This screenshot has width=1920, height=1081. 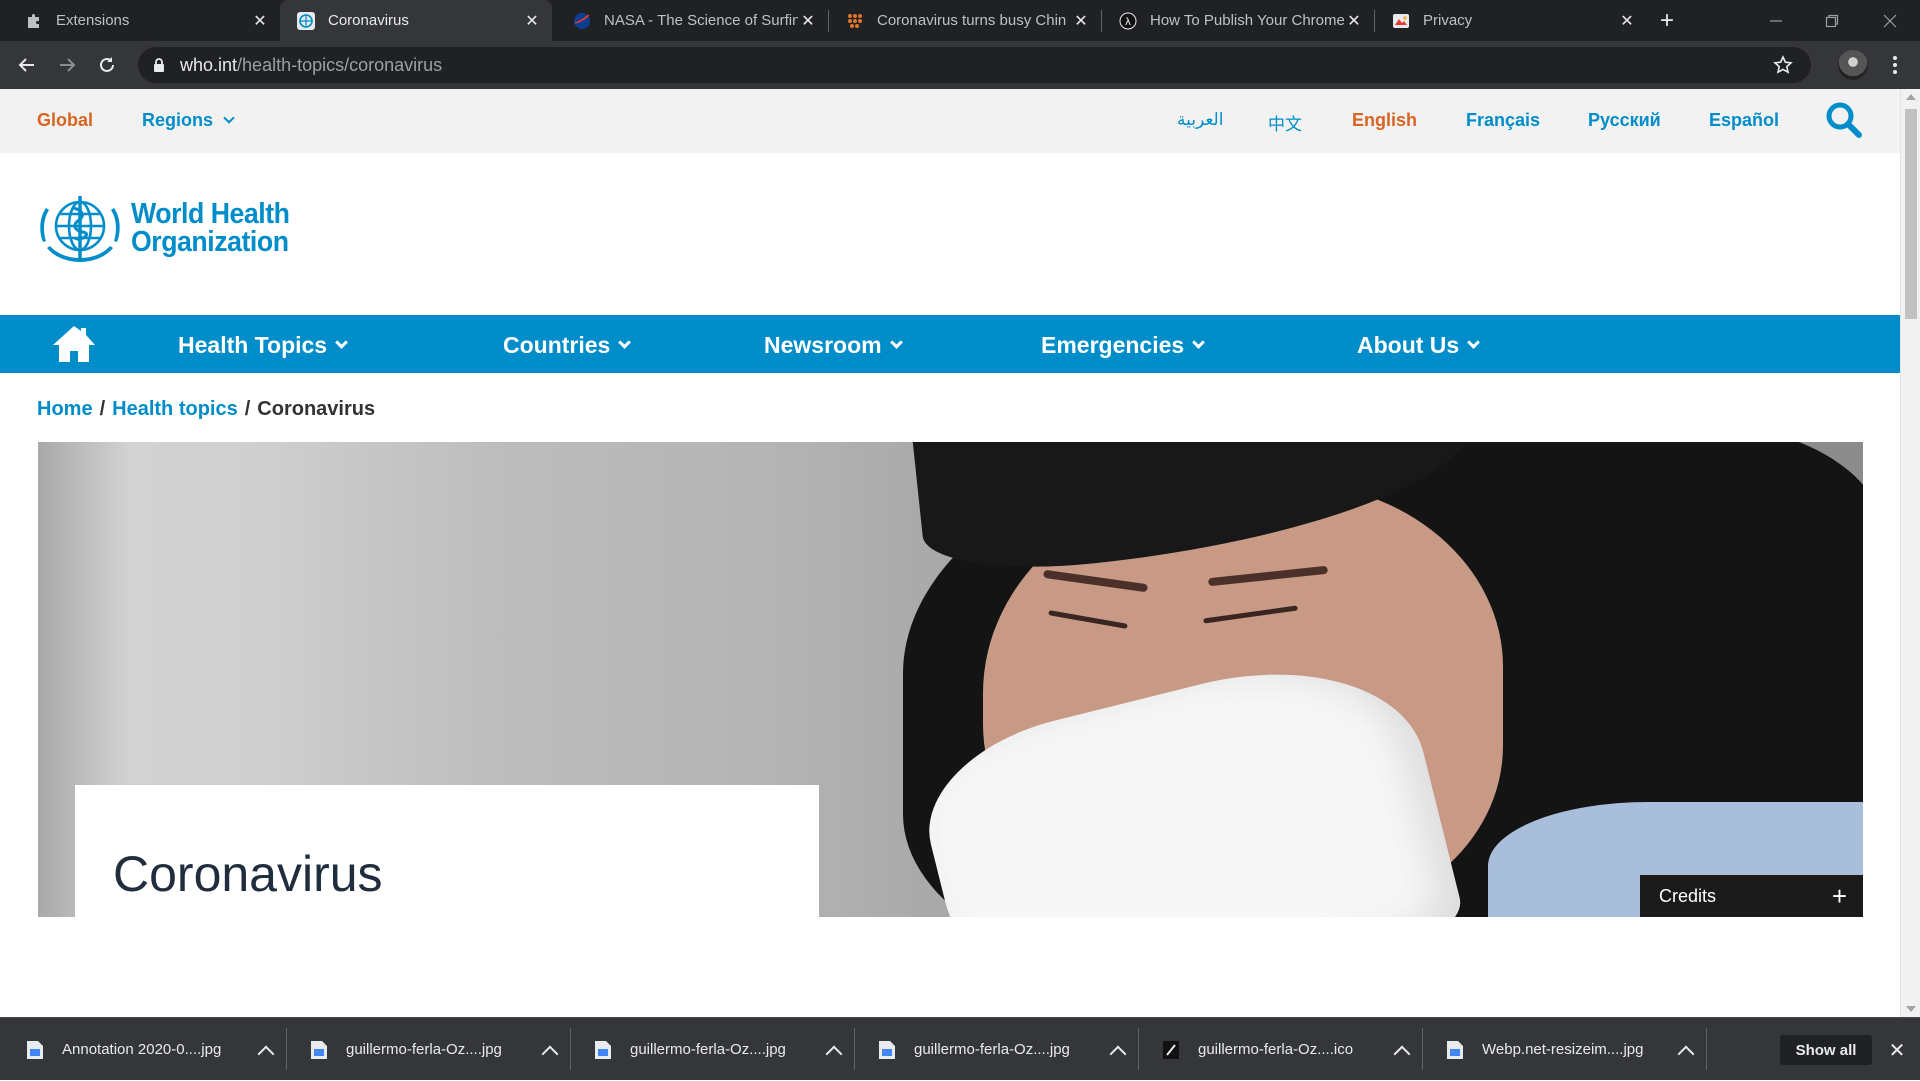 I want to click on scrollbar-thumb, so click(x=1911, y=214).